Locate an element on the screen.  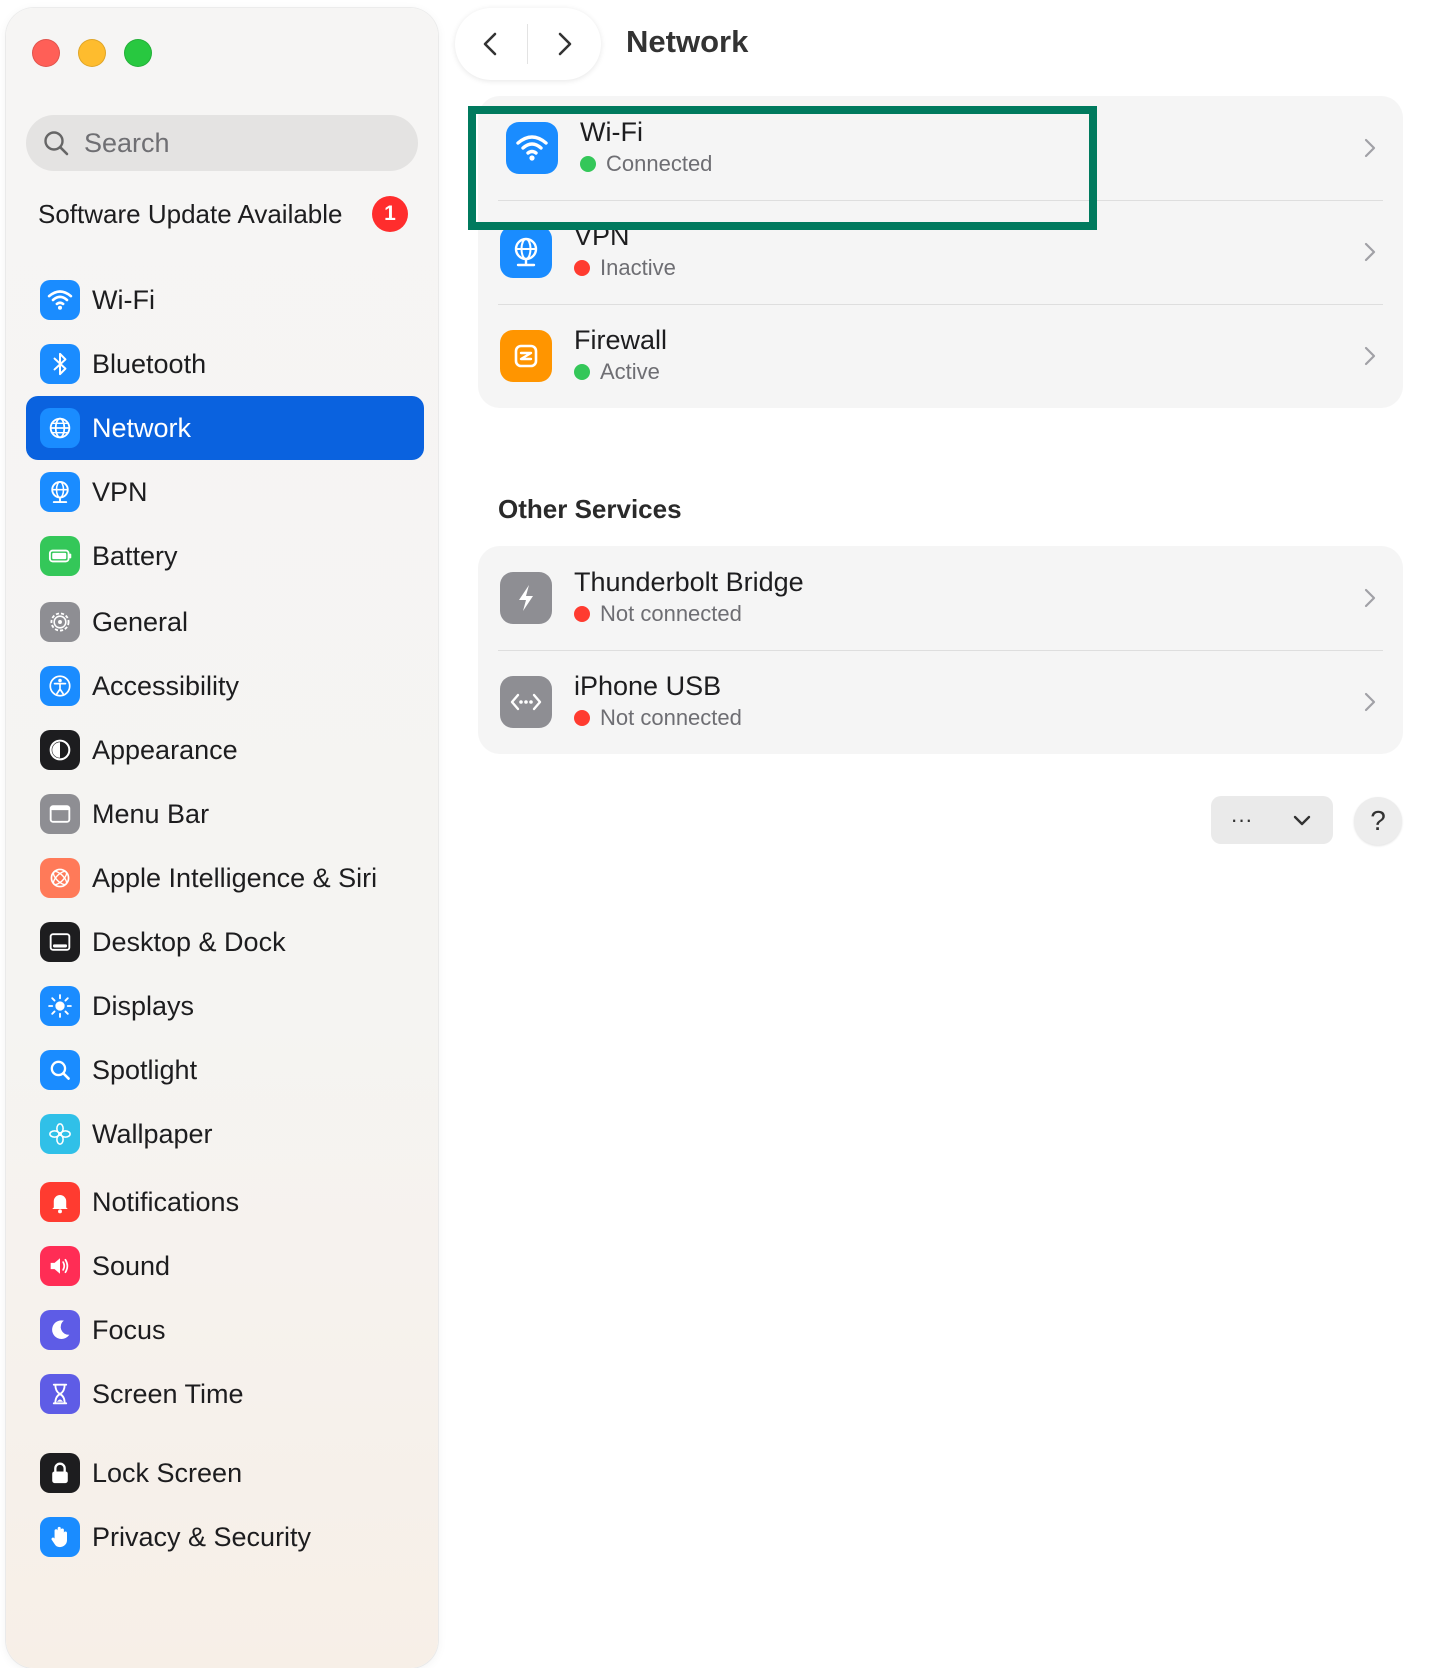
help-button: ? is located at coordinates (1378, 821).